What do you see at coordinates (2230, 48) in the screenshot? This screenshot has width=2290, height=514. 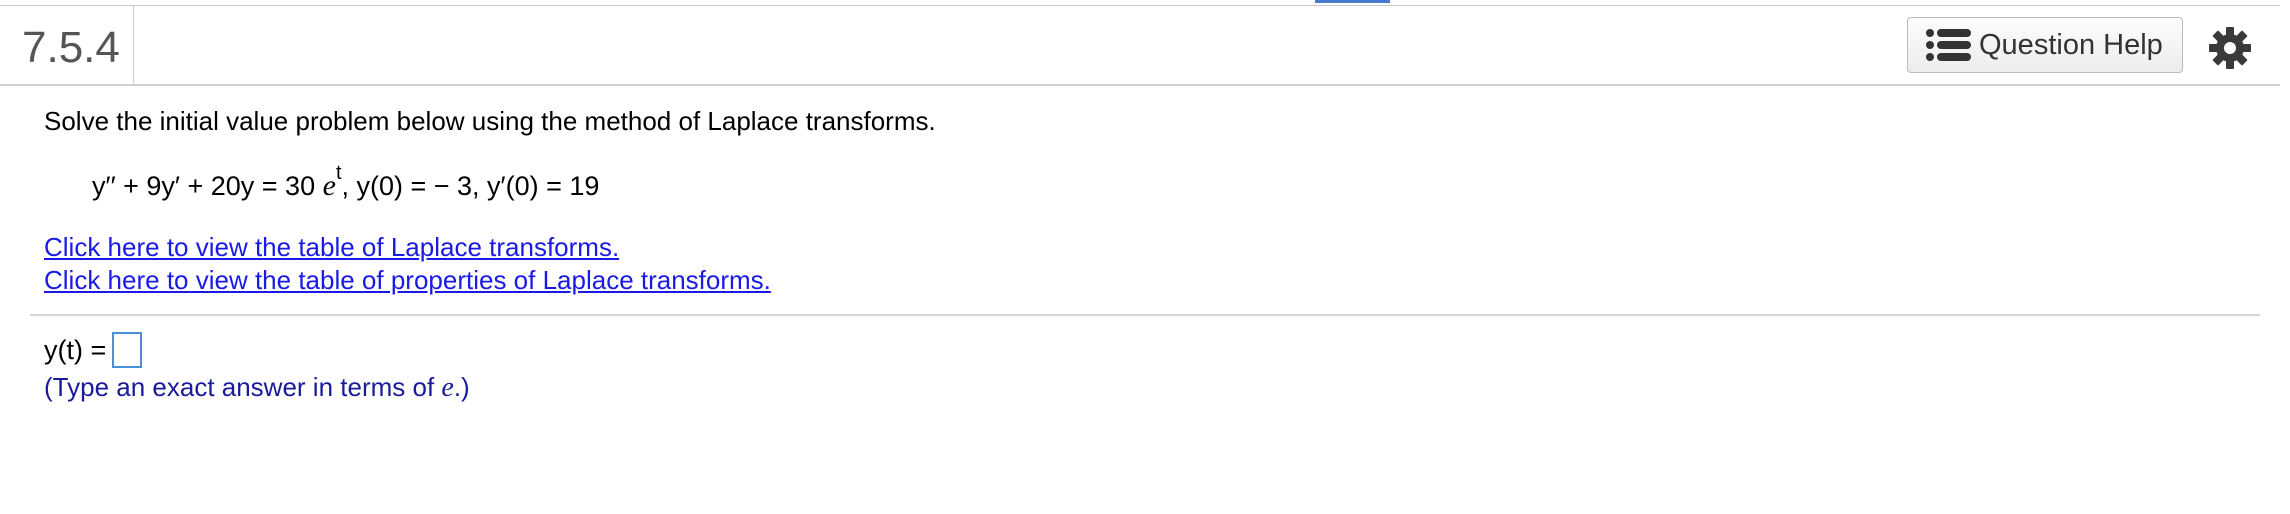 I see `gear-icon` at bounding box center [2230, 48].